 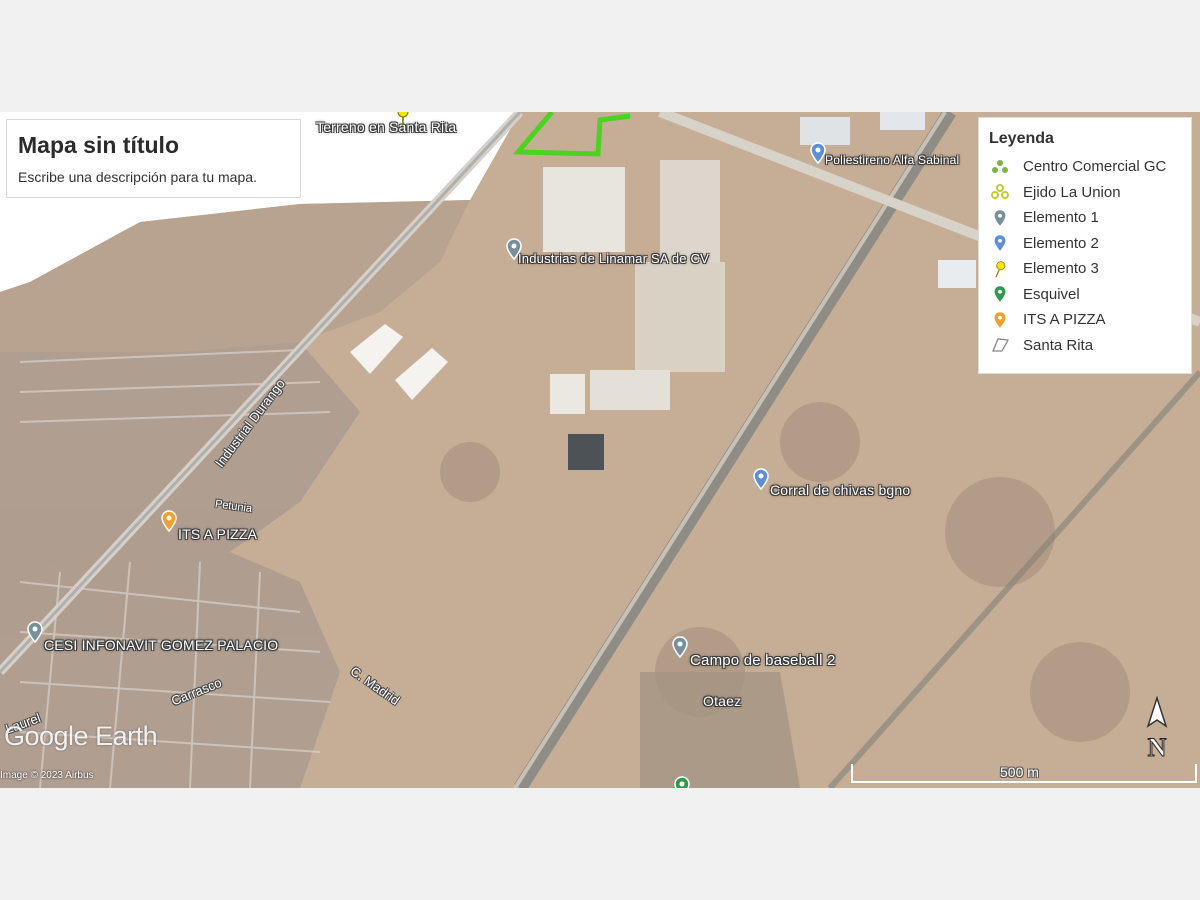 What do you see at coordinates (1157, 747) in the screenshot?
I see `north-label: N` at bounding box center [1157, 747].